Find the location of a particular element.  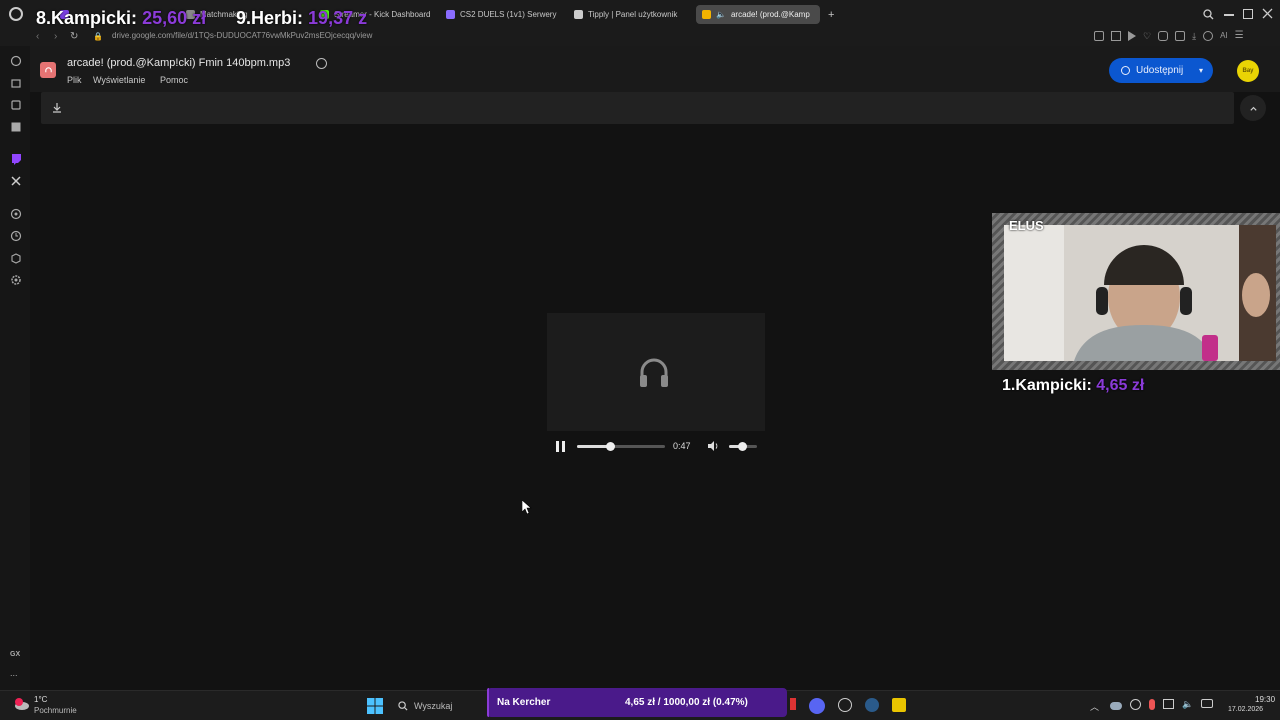

tray-icons: 🔈 is located at coordinates (1165, 706).